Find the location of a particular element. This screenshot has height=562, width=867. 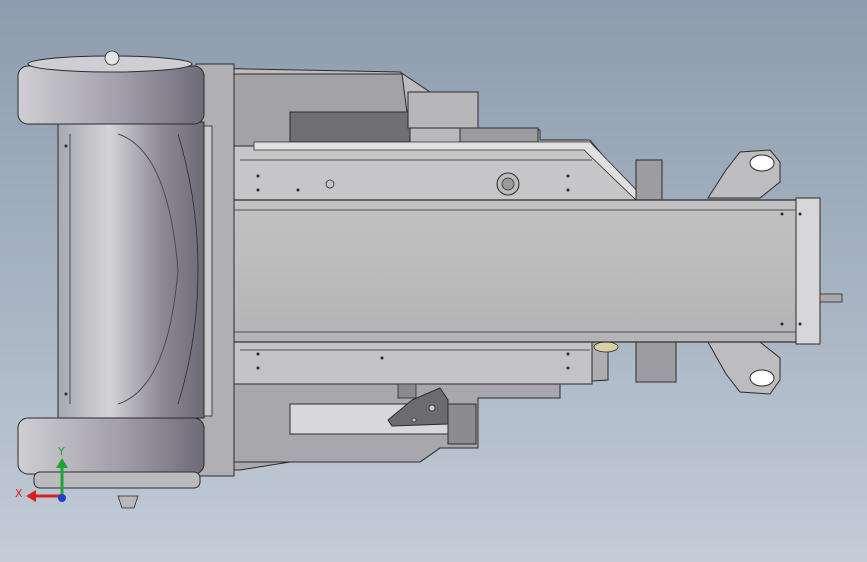

drum-roller is located at coordinates (131, 270).